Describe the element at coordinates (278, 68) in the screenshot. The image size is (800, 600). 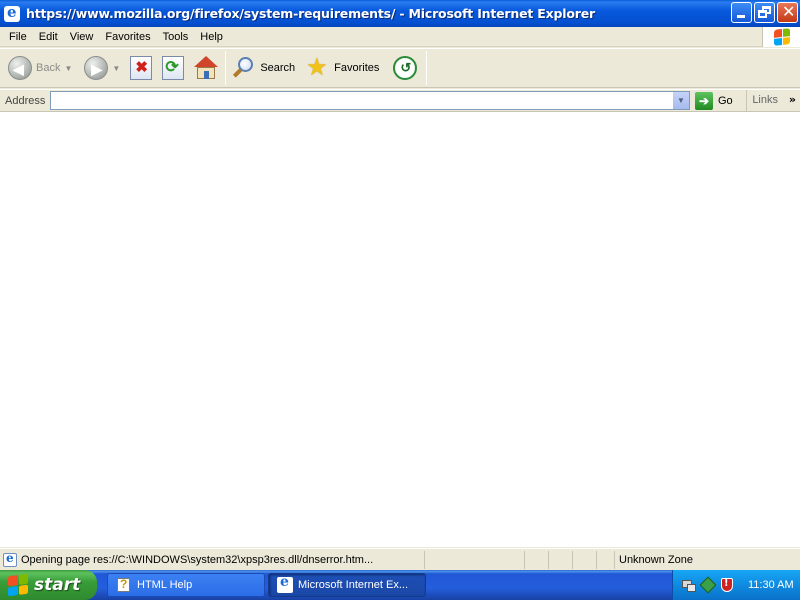
I see `search-label: Search` at that location.